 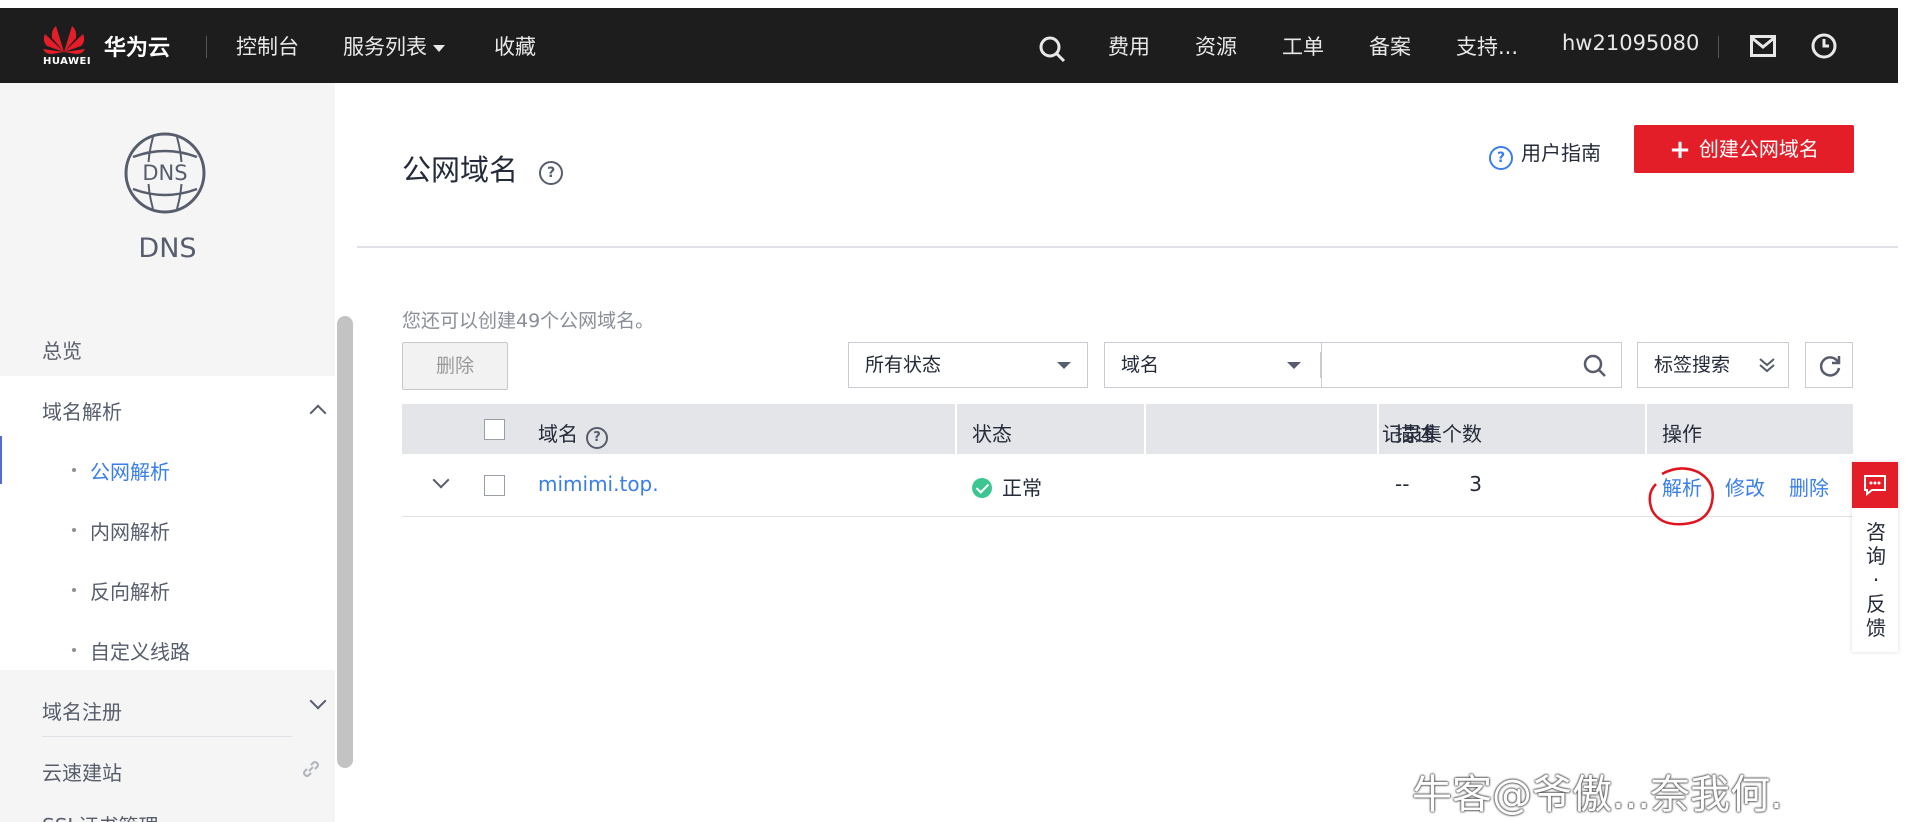 What do you see at coordinates (1809, 486) in the screenshot?
I see `delete-action-link: 删除` at bounding box center [1809, 486].